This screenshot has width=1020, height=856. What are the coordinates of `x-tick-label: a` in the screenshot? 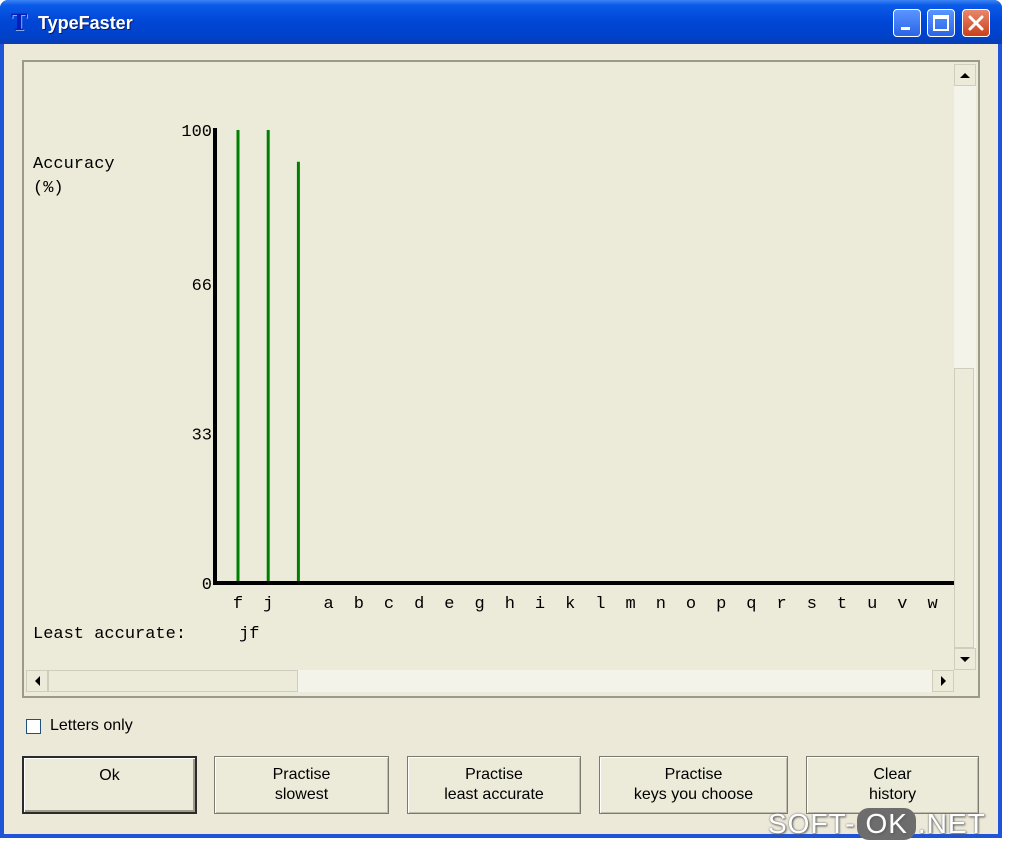 It's located at (328, 604).